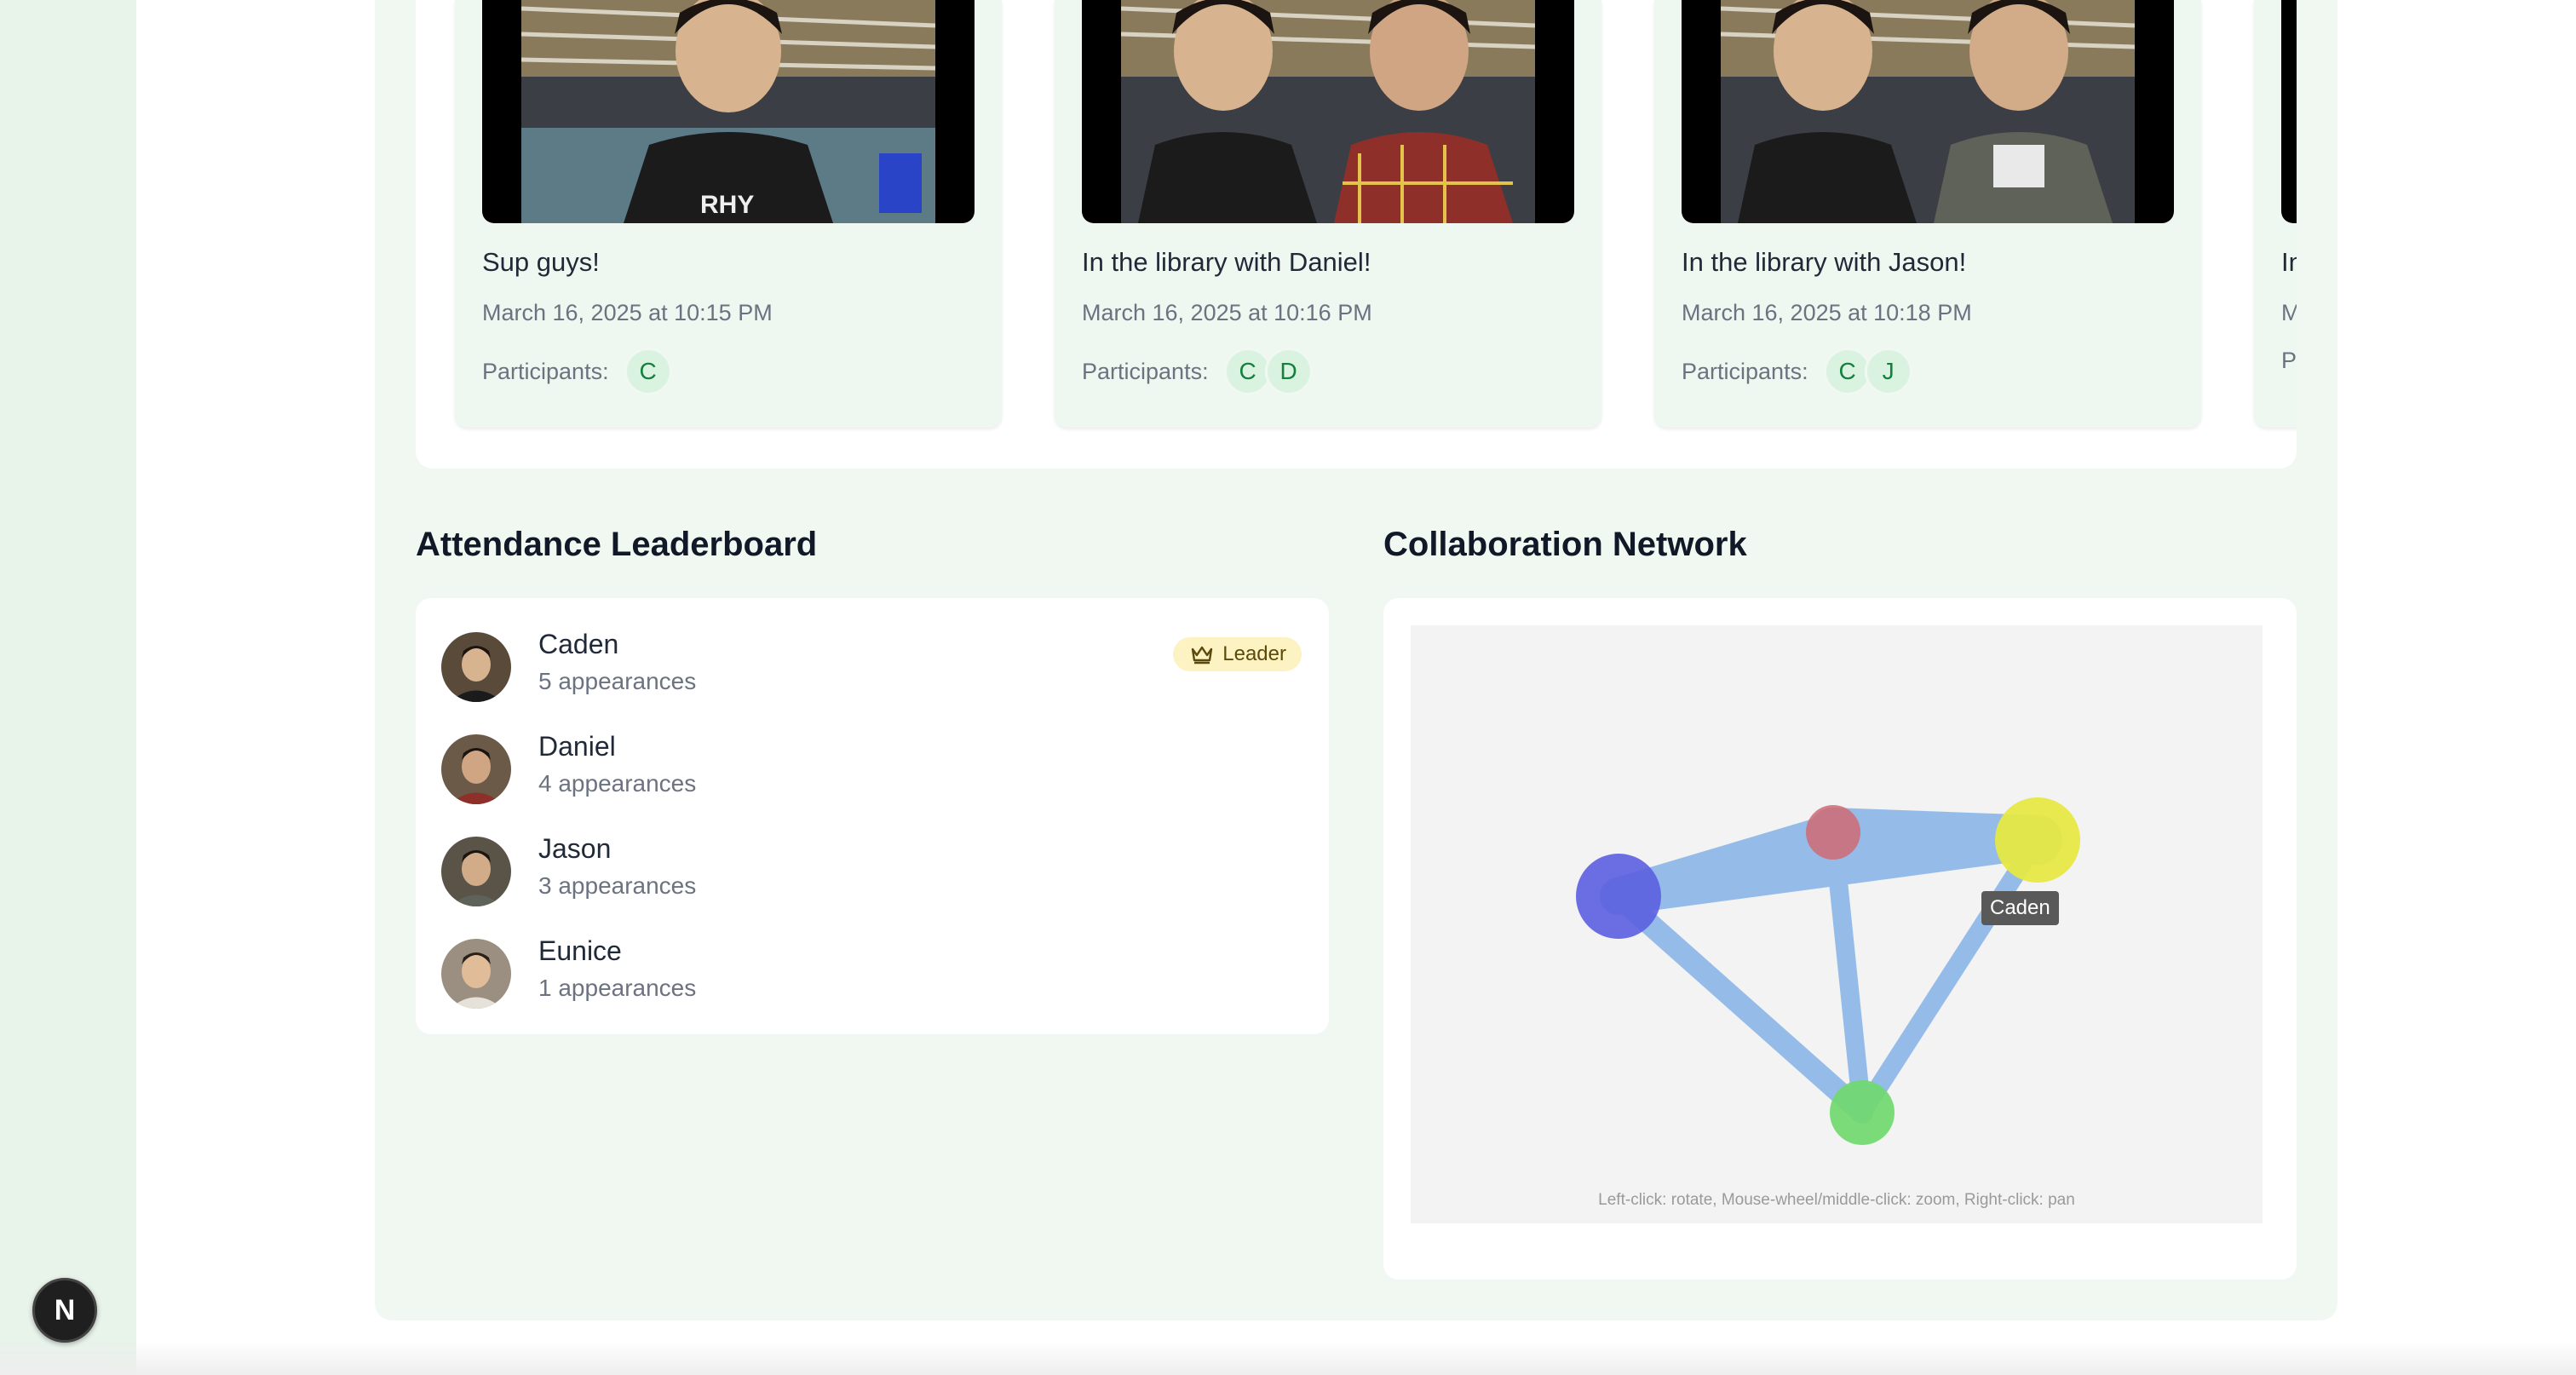 Image resolution: width=2576 pixels, height=1375 pixels. What do you see at coordinates (2289, 262) in the screenshot?
I see `moment-caption: In` at bounding box center [2289, 262].